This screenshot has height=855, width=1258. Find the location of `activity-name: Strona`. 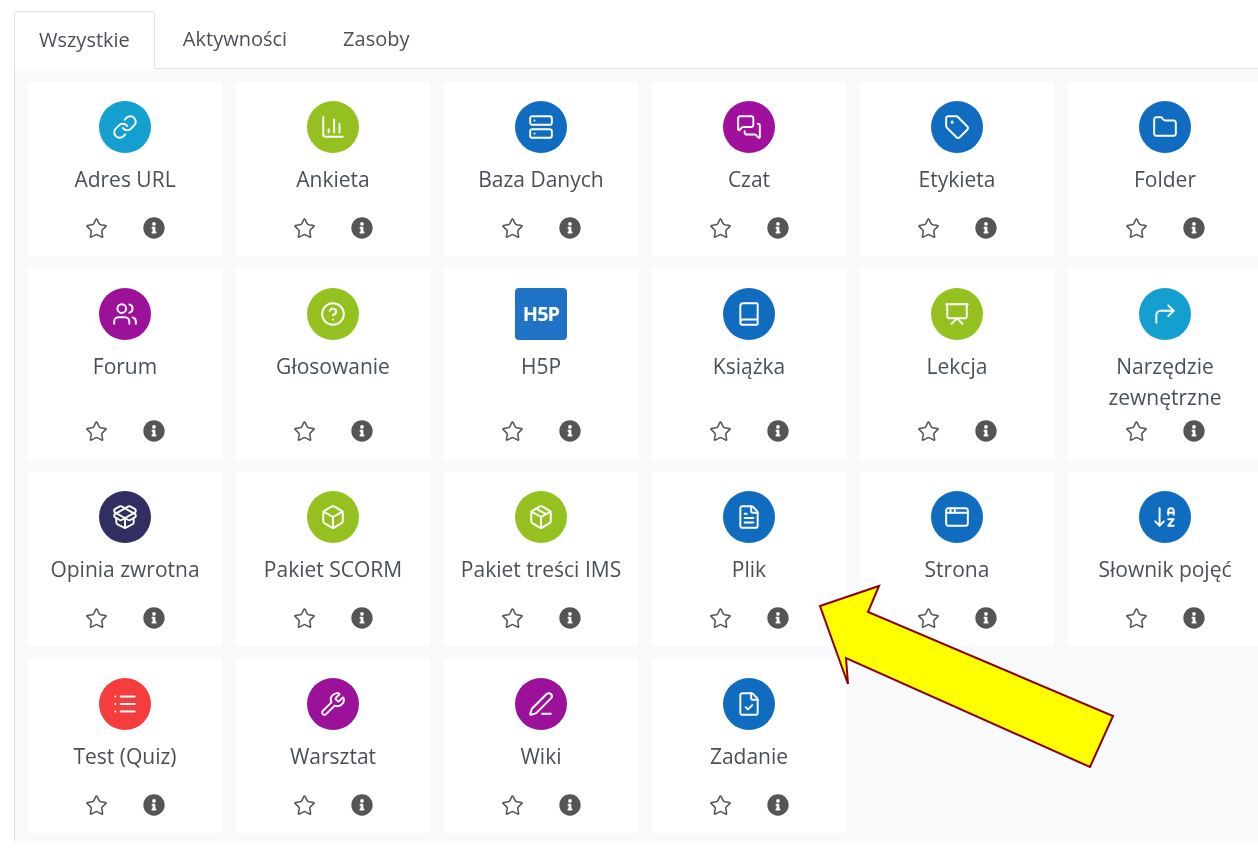

activity-name: Strona is located at coordinates (957, 569).